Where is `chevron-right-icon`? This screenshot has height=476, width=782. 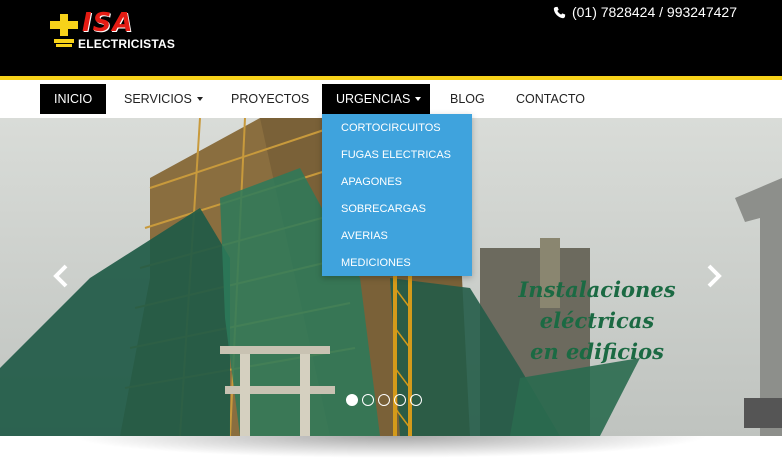 chevron-right-icon is located at coordinates (714, 276).